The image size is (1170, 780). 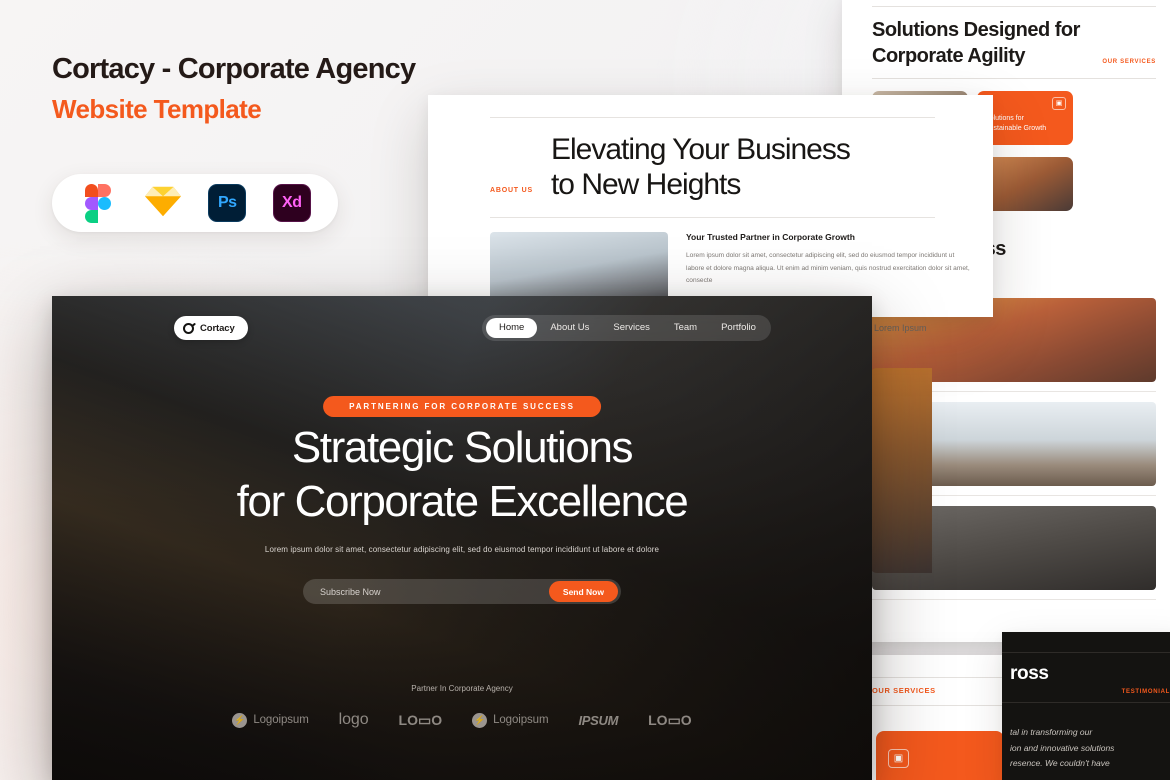 What do you see at coordinates (426, 591) in the screenshot?
I see `subscribe-input` at bounding box center [426, 591].